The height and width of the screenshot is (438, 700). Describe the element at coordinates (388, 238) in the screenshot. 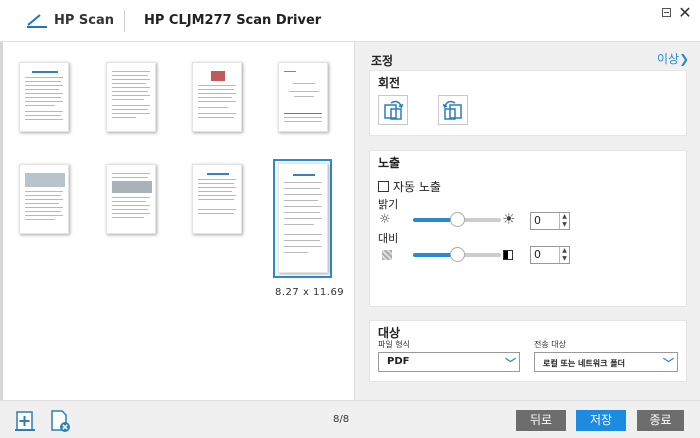

I see `contrast-label: 대비` at that location.